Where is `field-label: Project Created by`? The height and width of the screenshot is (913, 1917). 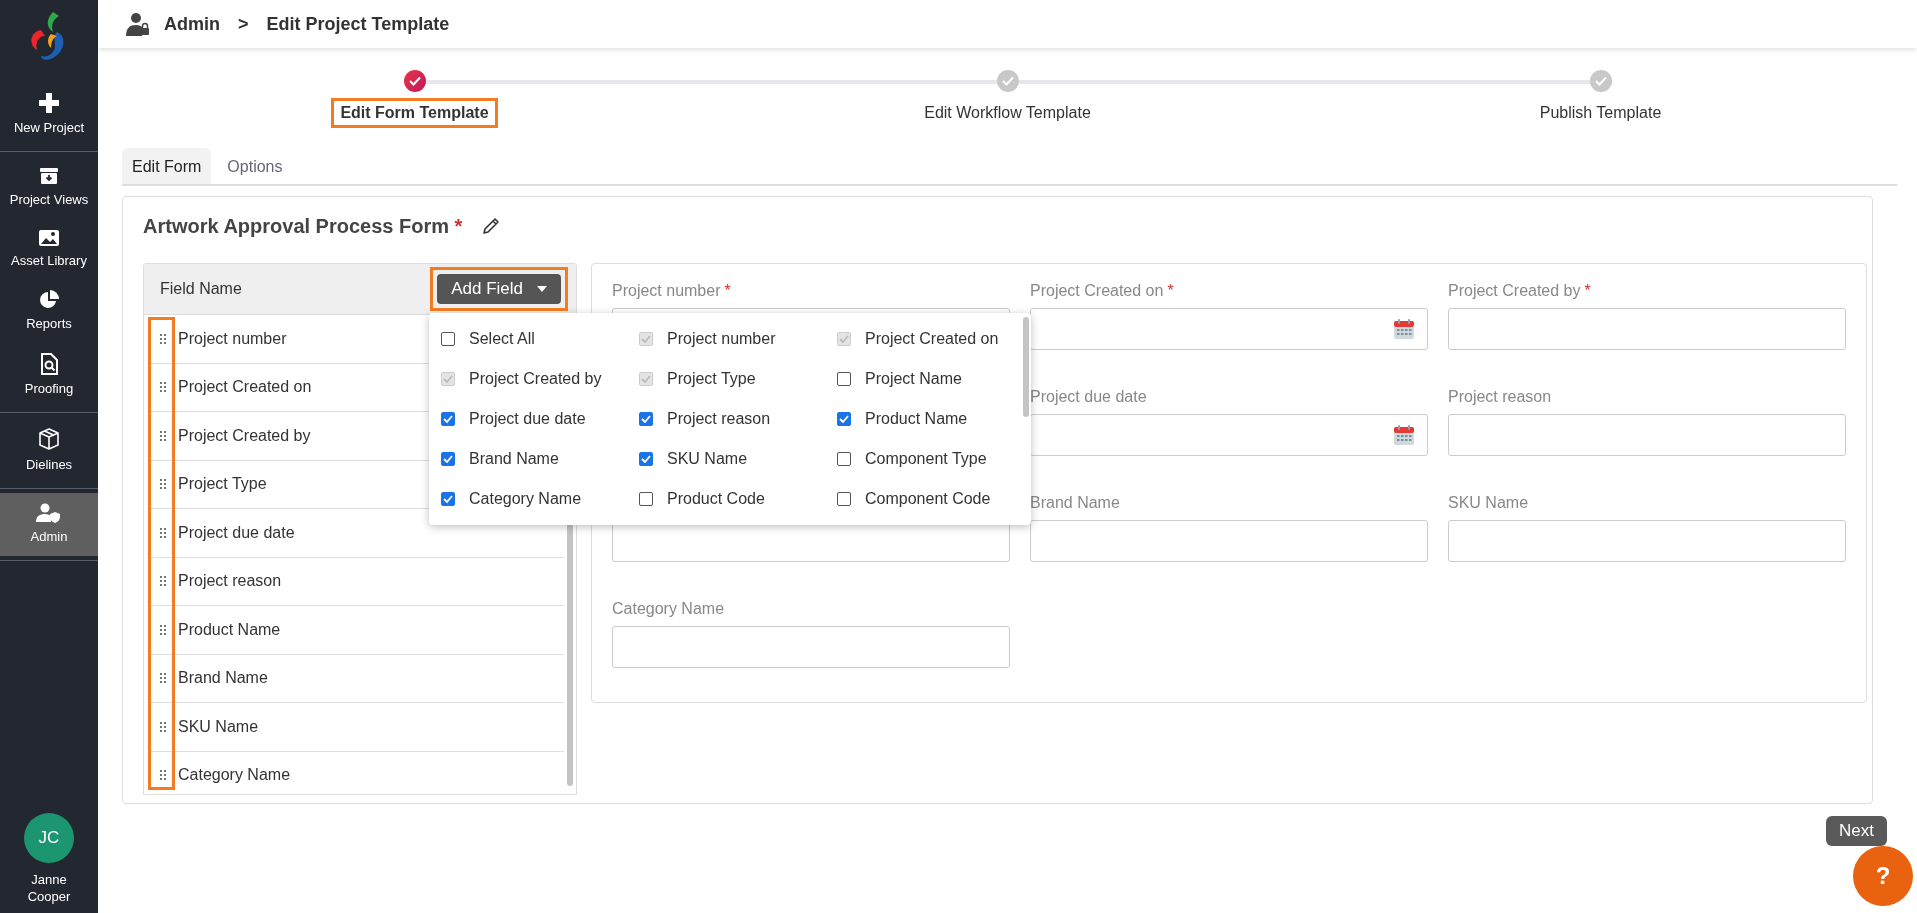
field-label: Project Created by is located at coordinates (1514, 290).